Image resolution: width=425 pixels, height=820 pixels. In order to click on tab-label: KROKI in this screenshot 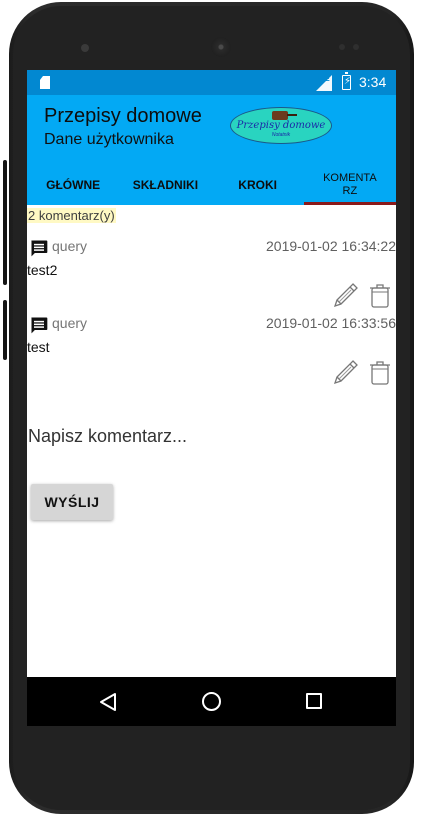, I will do `click(257, 184)`.